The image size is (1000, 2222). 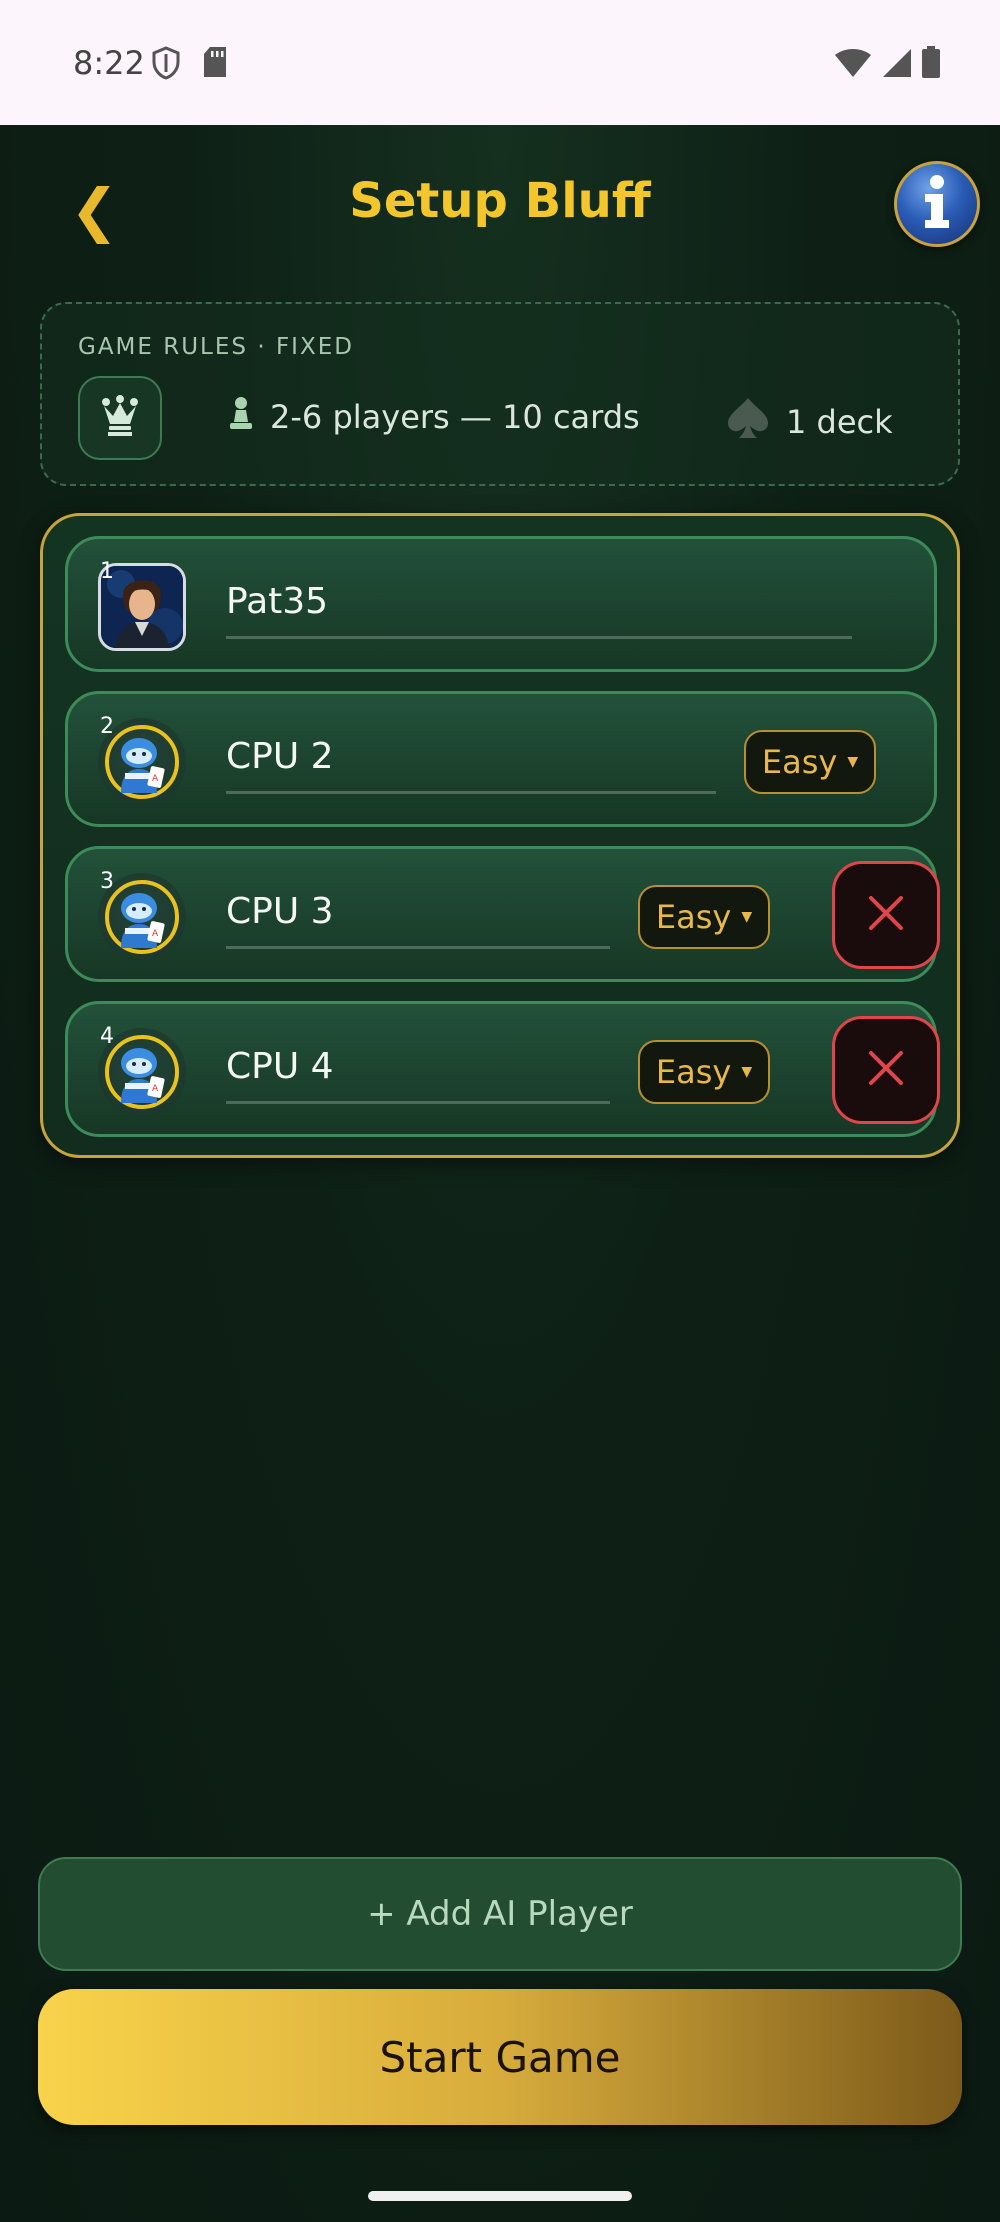 I want to click on status-right-icons, so click(x=887, y=64).